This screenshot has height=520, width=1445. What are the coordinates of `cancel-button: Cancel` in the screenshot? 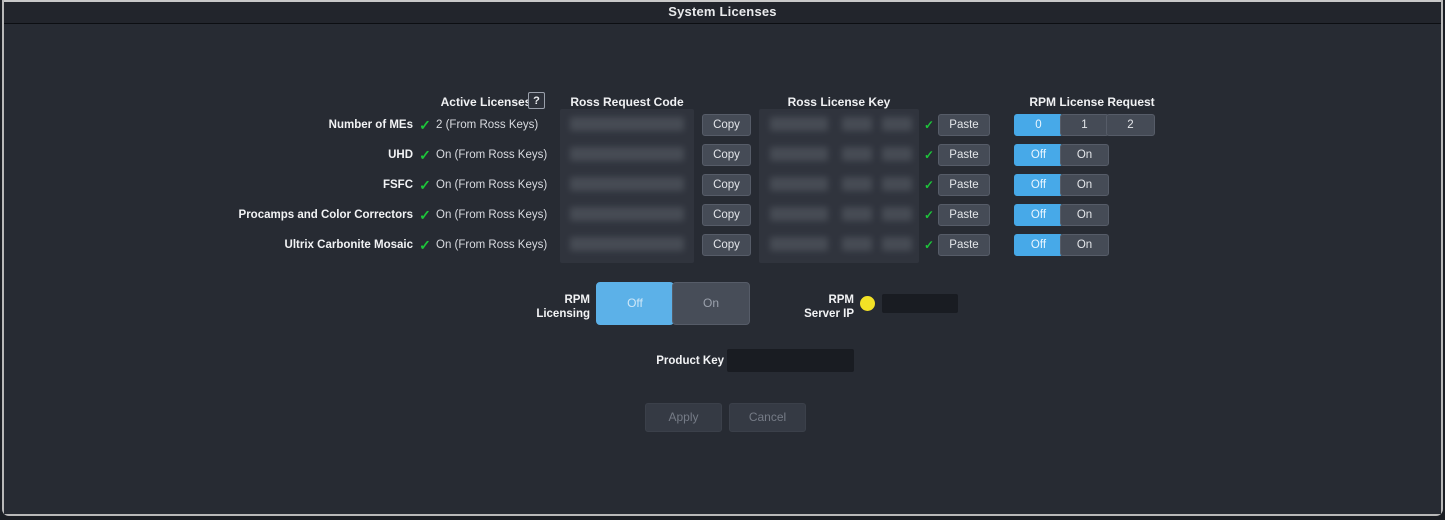 It's located at (767, 417).